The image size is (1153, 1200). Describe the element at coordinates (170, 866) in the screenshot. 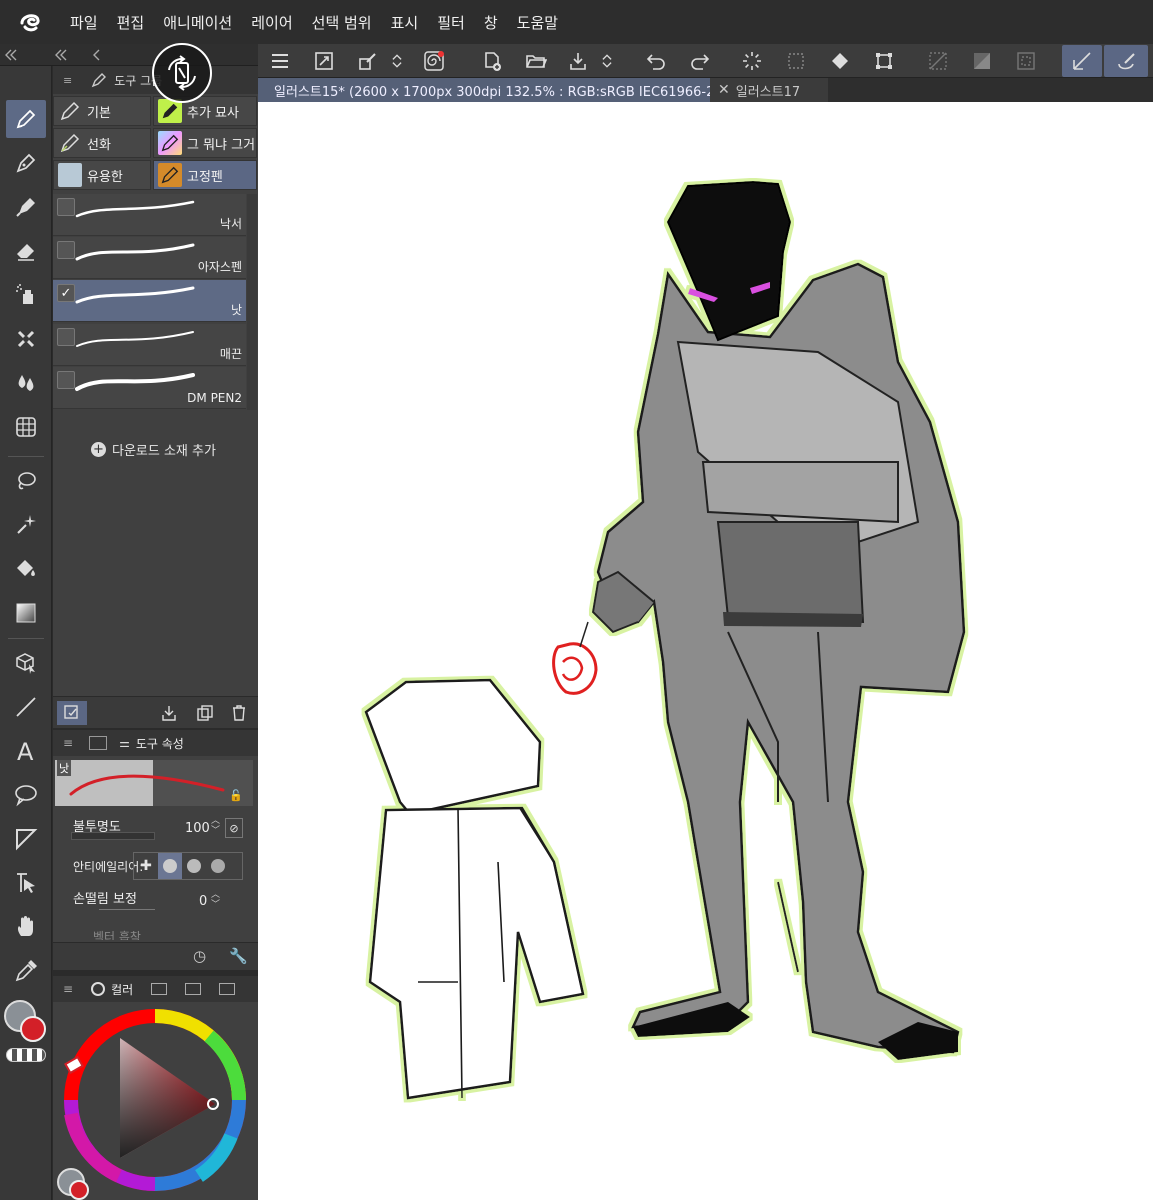

I see `antialias-weak-icon` at that location.